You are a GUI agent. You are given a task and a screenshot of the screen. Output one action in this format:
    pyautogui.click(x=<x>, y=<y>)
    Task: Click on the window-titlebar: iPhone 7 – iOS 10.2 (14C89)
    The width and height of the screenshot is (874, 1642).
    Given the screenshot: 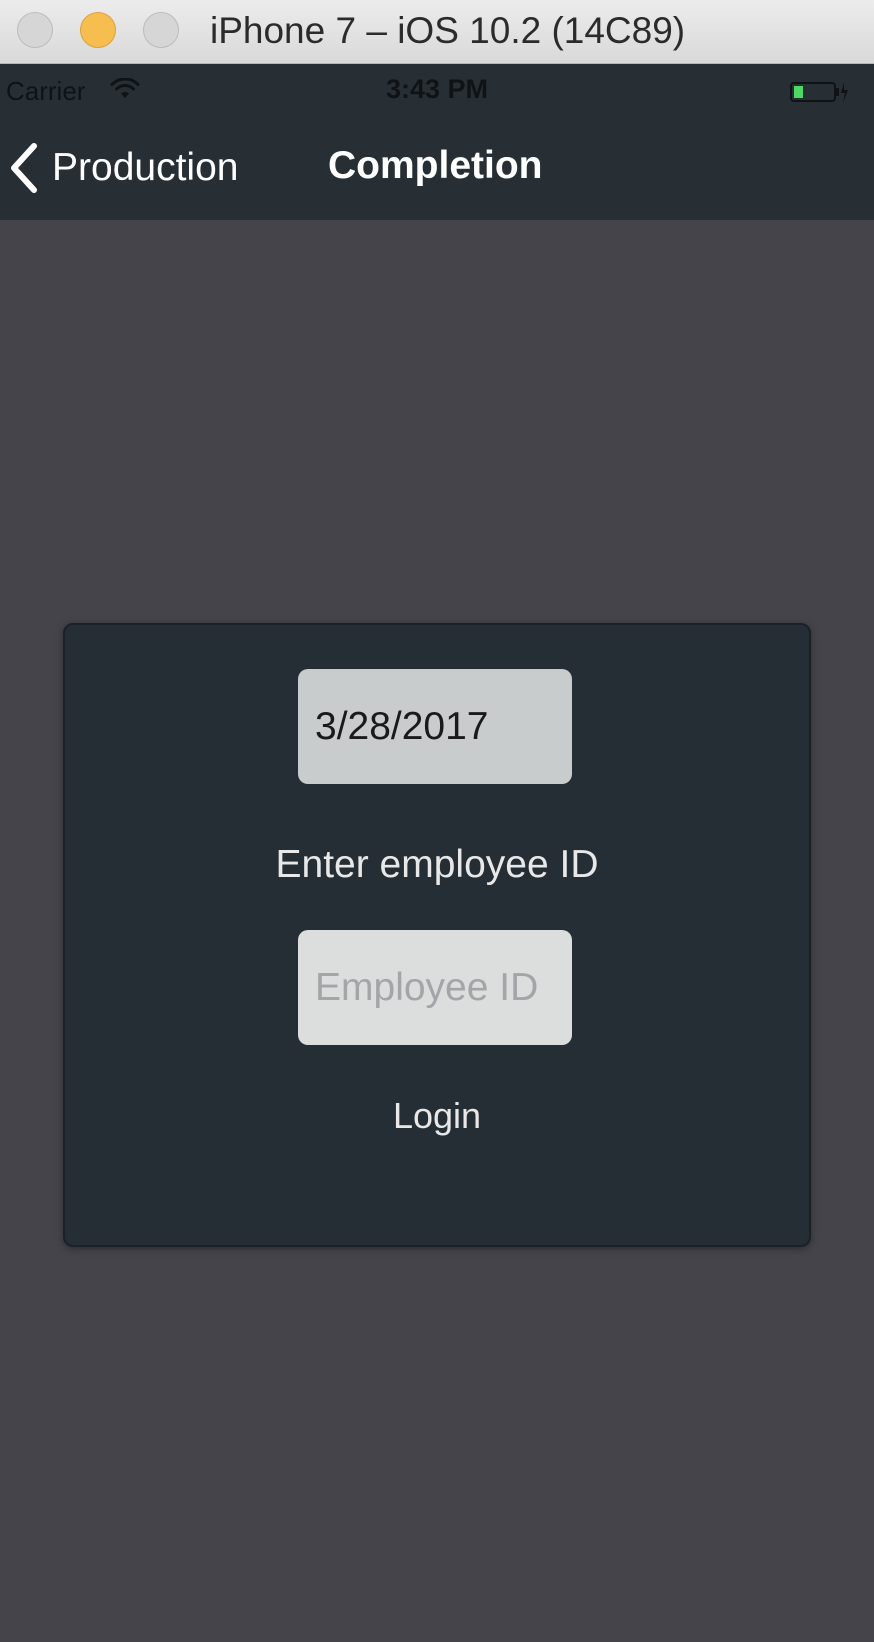 What is the action you would take?
    pyautogui.click(x=437, y=32)
    